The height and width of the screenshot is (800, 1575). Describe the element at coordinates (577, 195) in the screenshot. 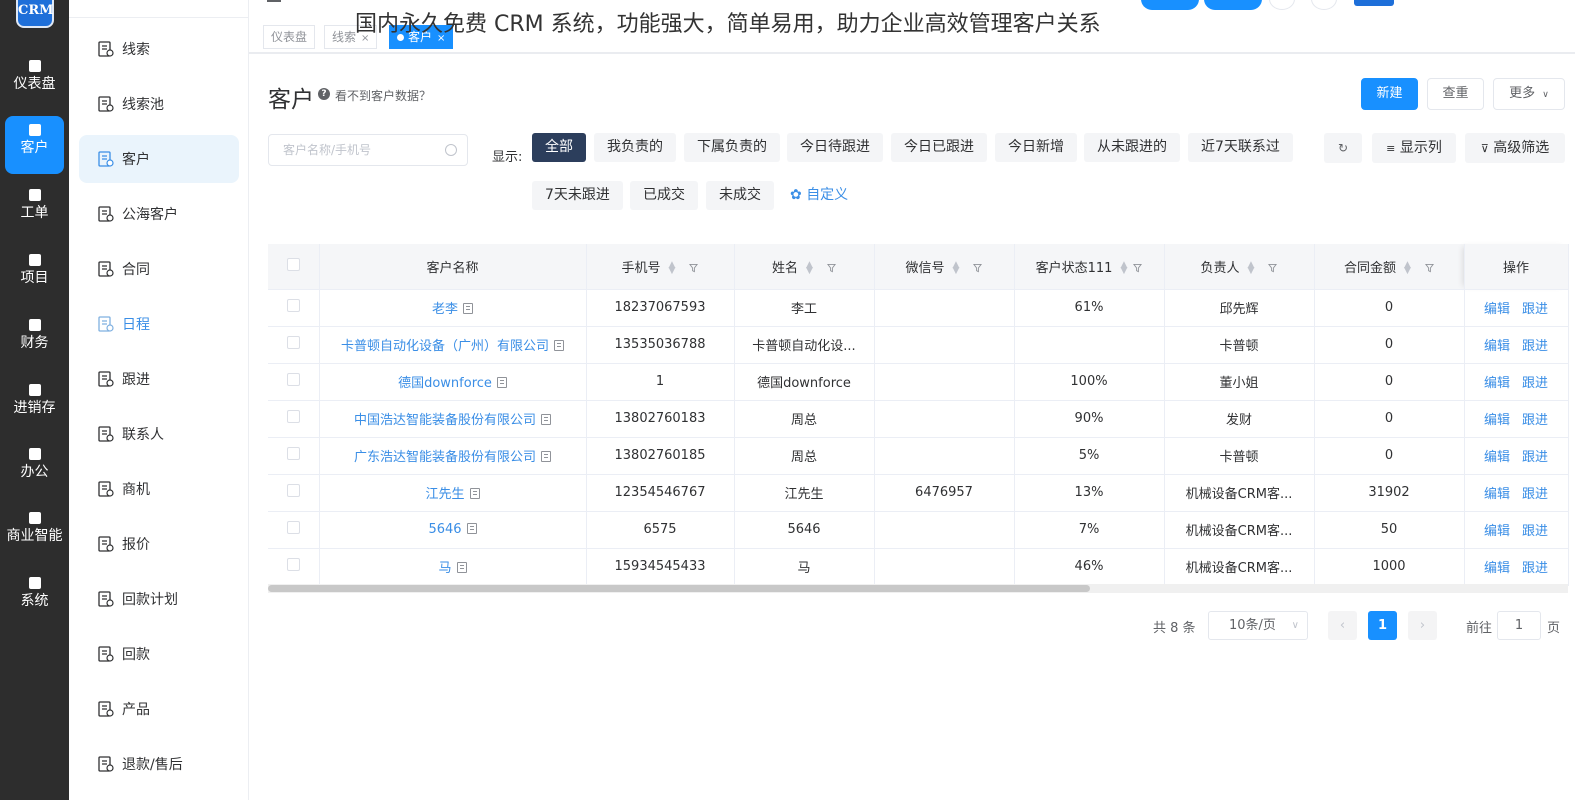

I see `filter-chip: 7天未跟进` at that location.